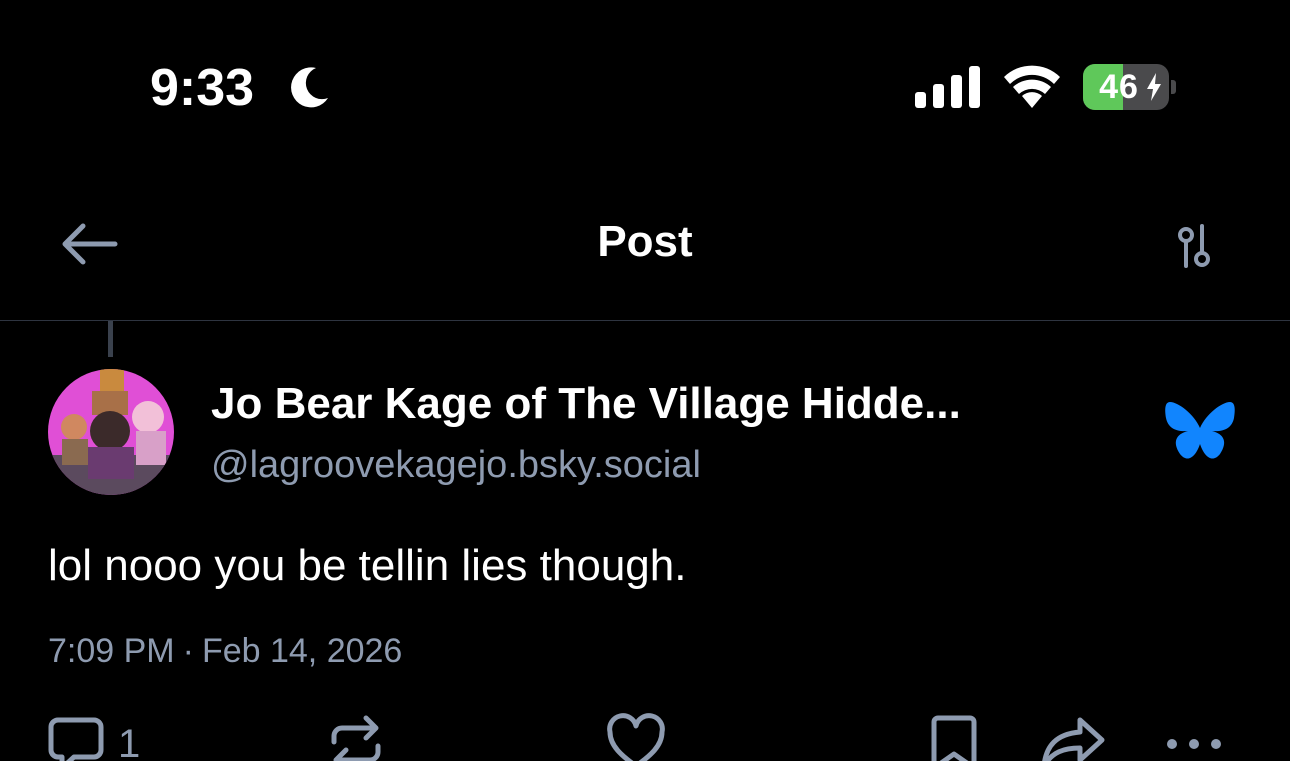 The width and height of the screenshot is (1290, 761). Describe the element at coordinates (1073, 739) in the screenshot. I see `share-icon` at that location.